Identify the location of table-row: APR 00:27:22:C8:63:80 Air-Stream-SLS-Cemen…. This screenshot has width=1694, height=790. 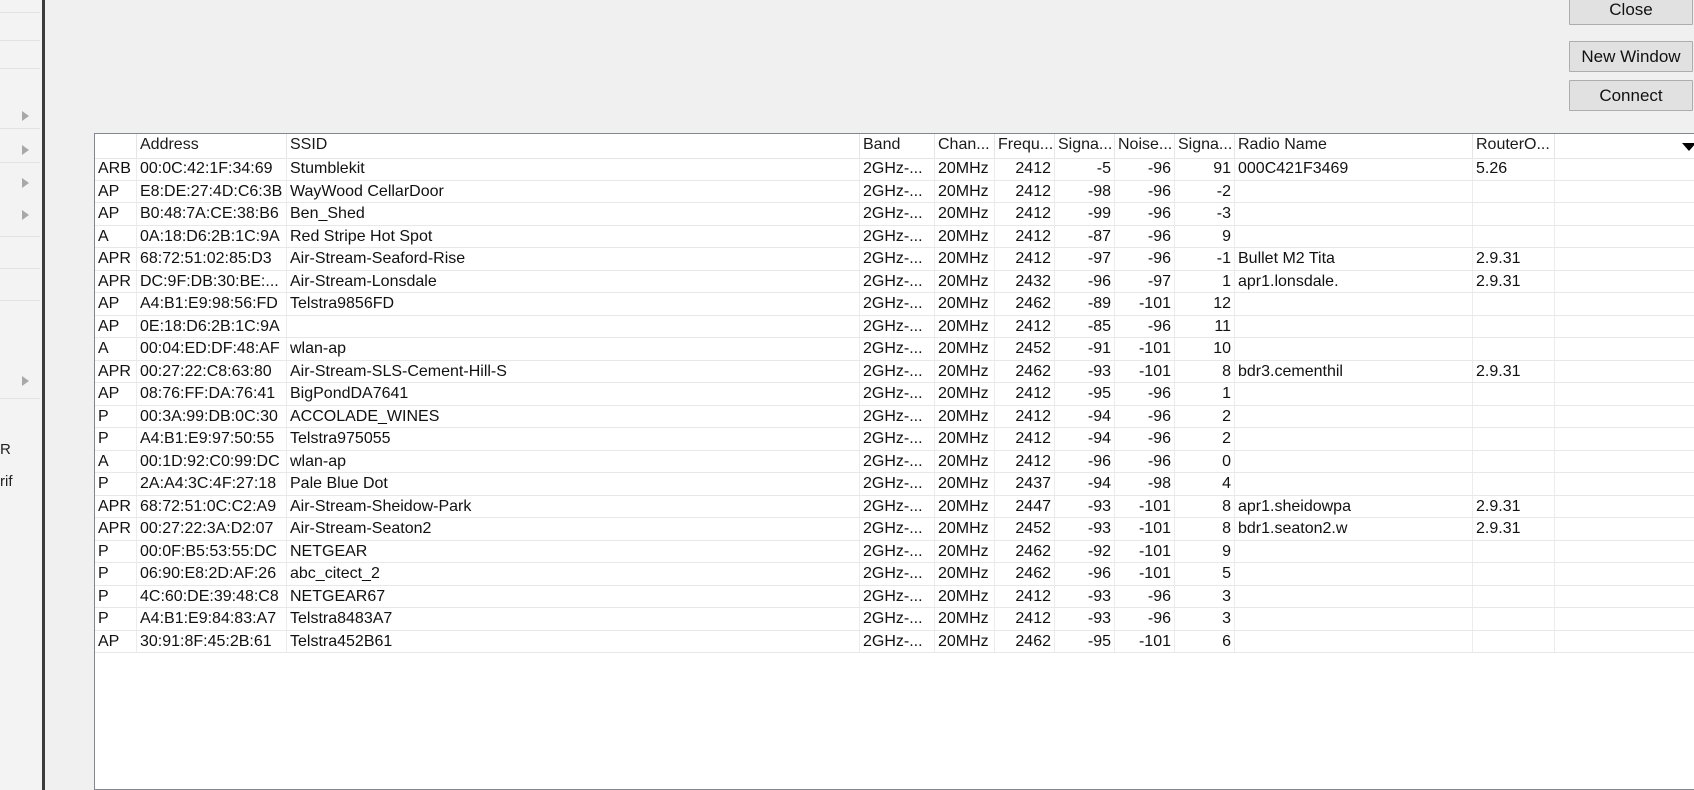
(894, 371).